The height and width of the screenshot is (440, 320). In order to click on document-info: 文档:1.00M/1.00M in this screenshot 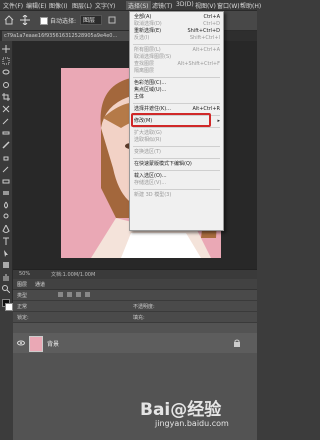, I will do `click(73, 275)`.